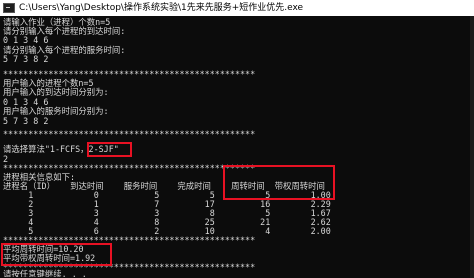  I want to click on press-any-key-prompt: 请按任意键继续. . ., so click(45, 273).